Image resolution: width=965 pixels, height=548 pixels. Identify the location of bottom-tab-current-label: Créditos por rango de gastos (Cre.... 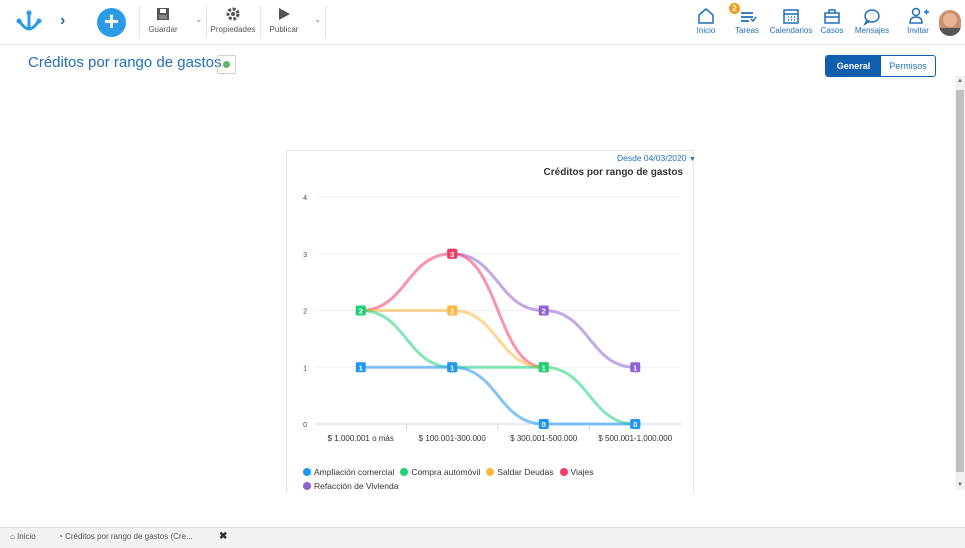
(129, 536).